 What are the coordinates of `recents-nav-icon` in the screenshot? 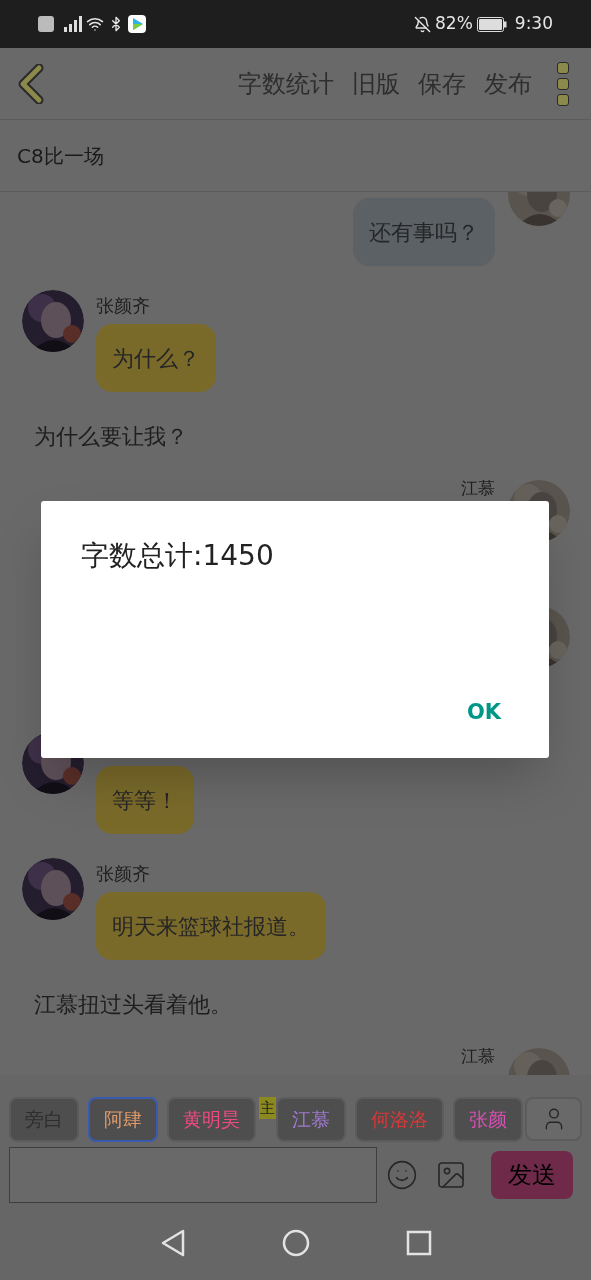 It's located at (418, 1242).